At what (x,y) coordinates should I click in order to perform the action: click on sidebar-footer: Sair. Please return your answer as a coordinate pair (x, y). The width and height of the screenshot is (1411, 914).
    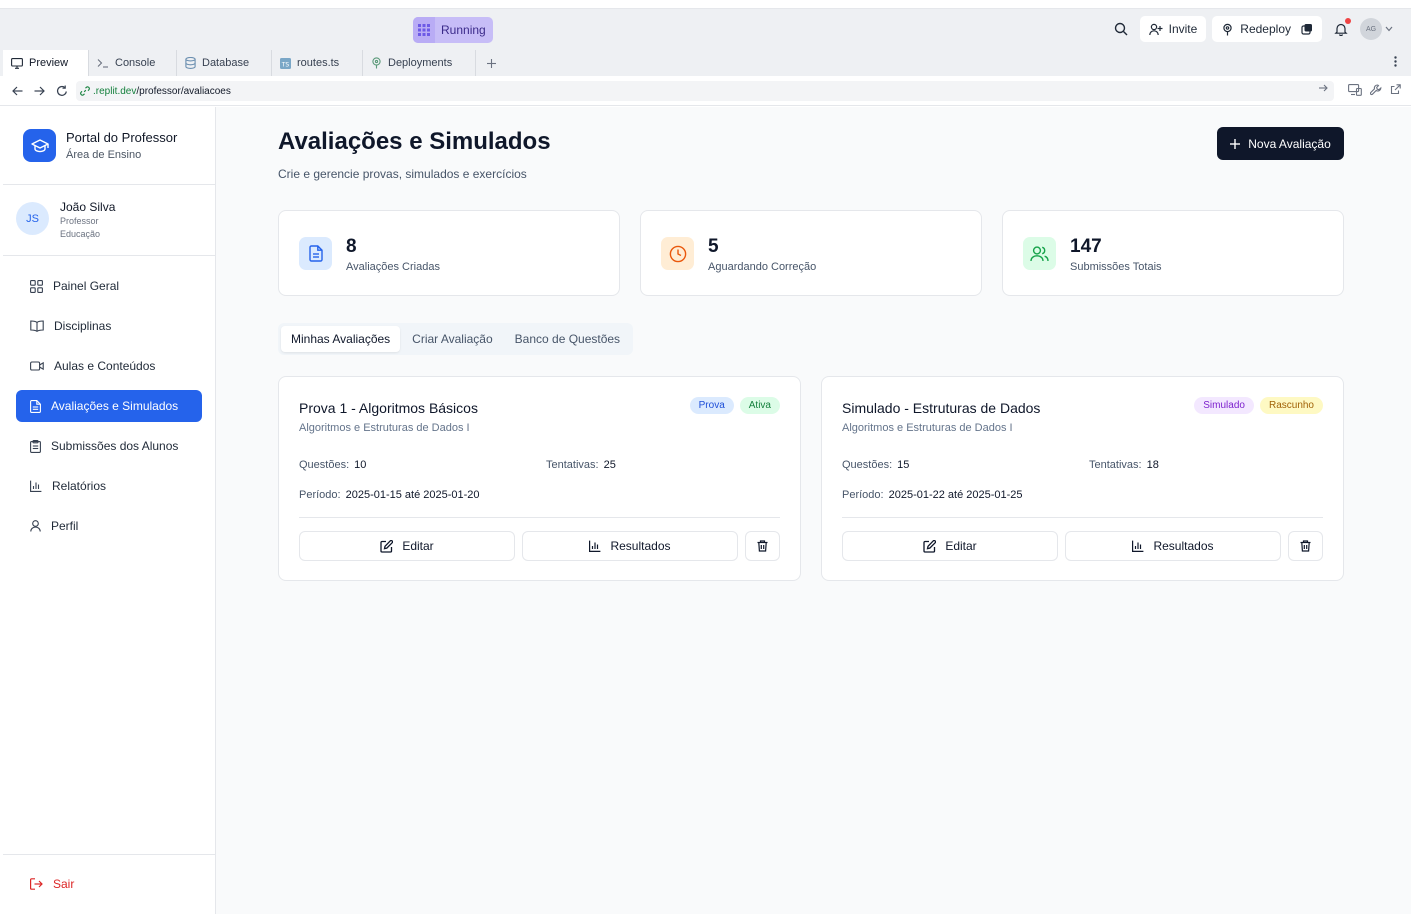
    Looking at the image, I should click on (109, 884).